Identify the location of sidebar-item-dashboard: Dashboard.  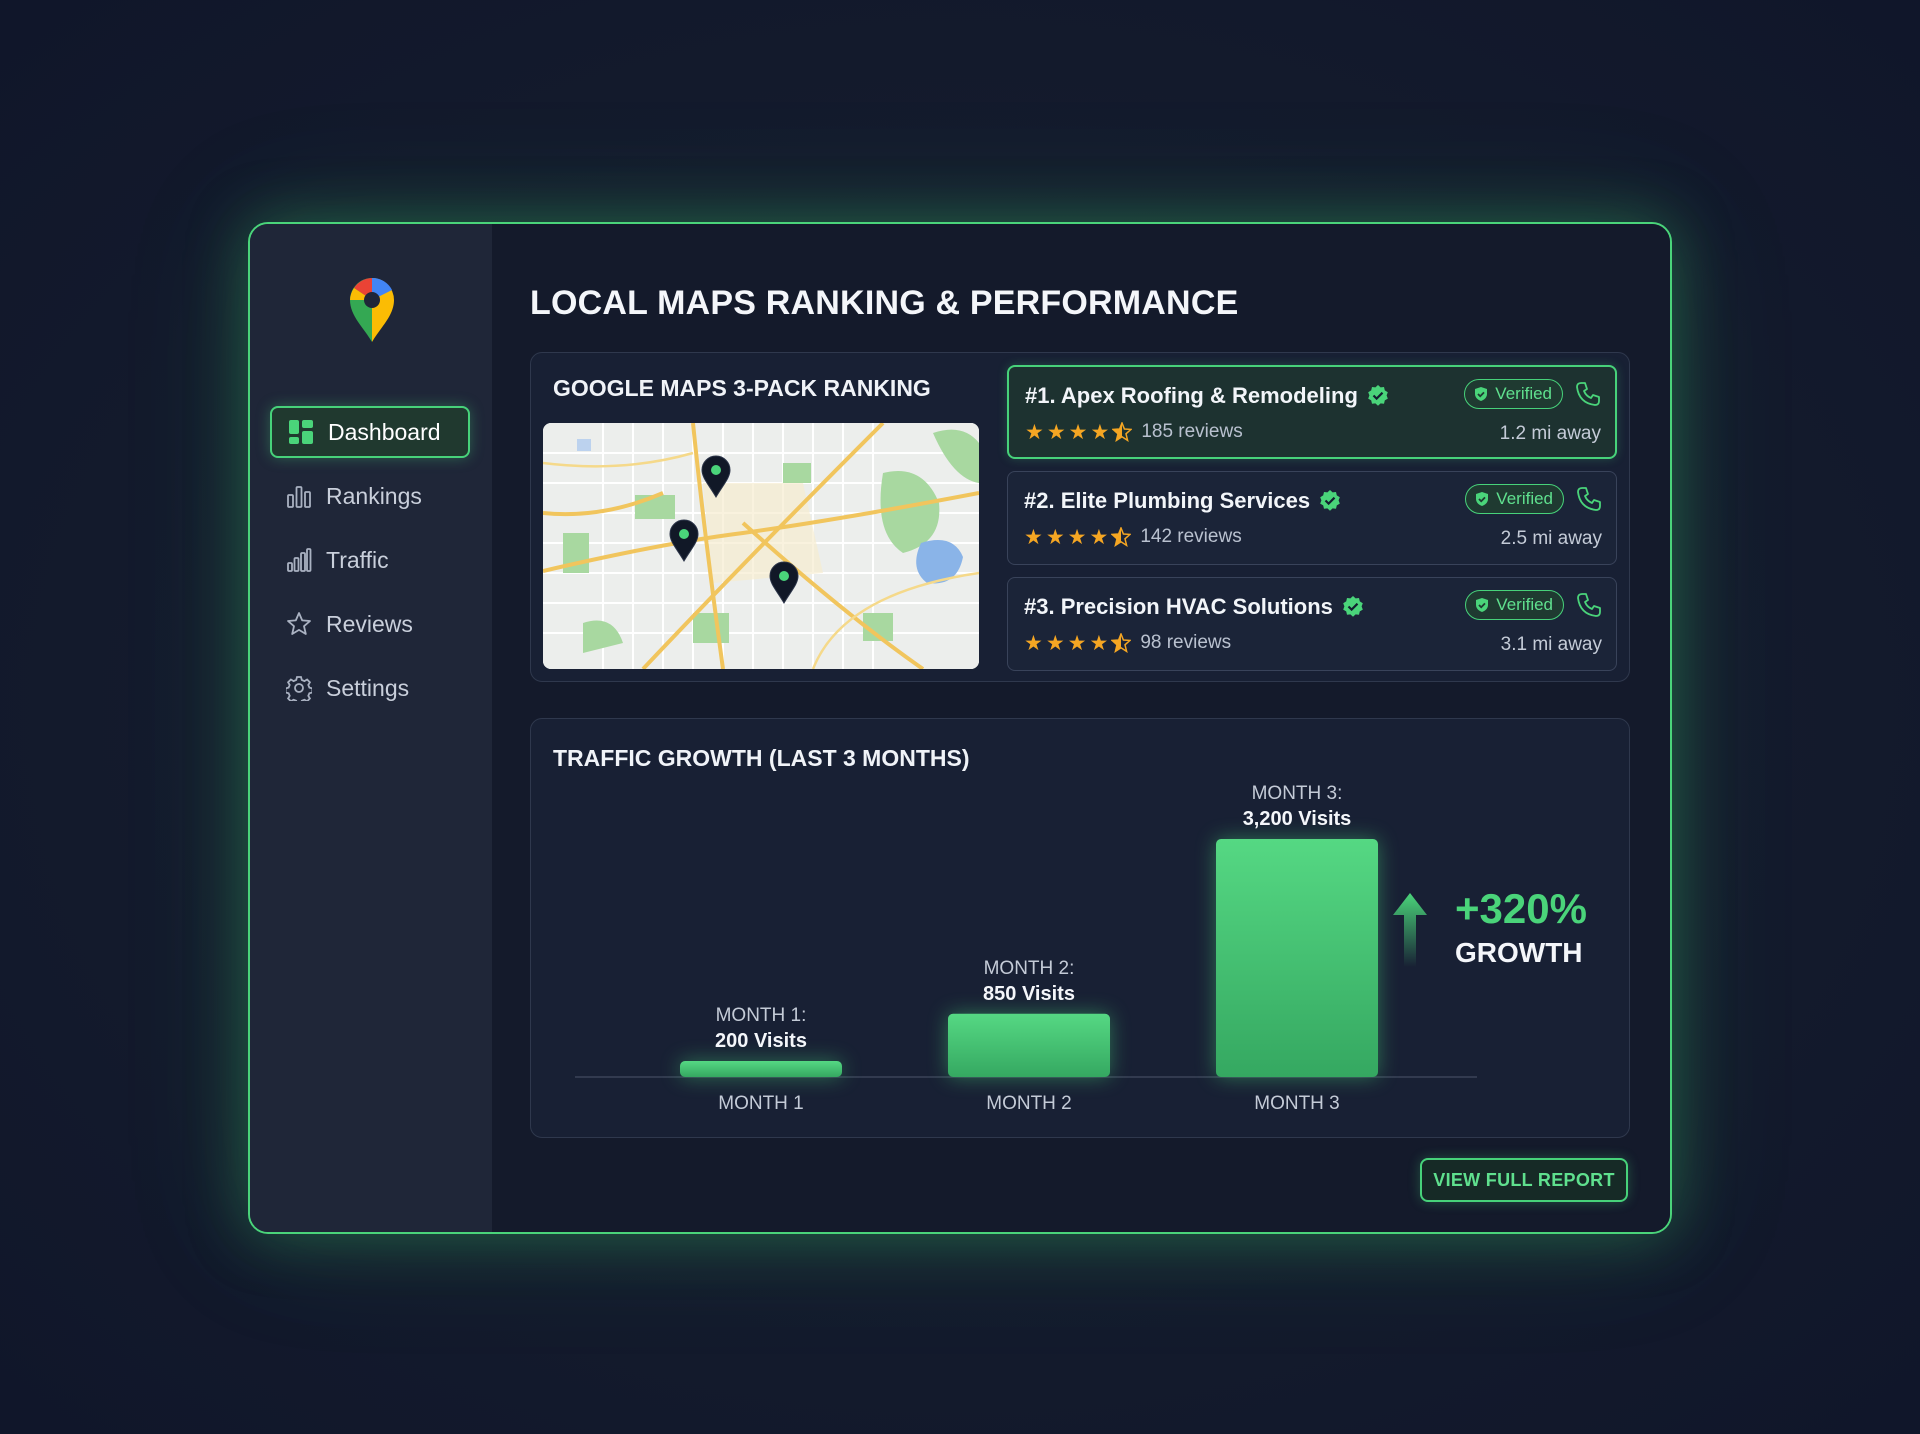
(370, 432).